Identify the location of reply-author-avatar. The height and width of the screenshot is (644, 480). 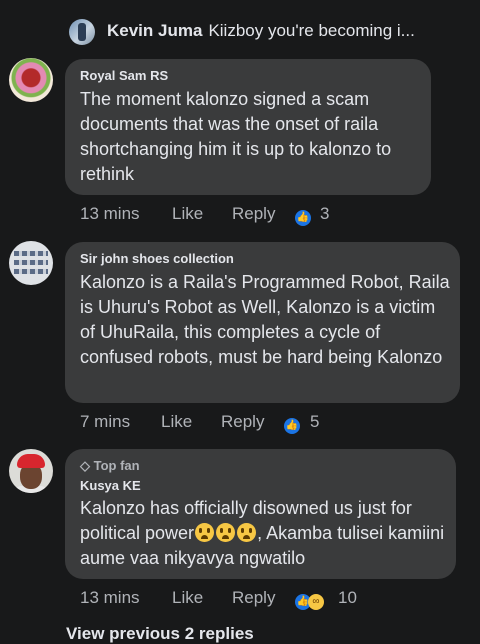
(82, 32).